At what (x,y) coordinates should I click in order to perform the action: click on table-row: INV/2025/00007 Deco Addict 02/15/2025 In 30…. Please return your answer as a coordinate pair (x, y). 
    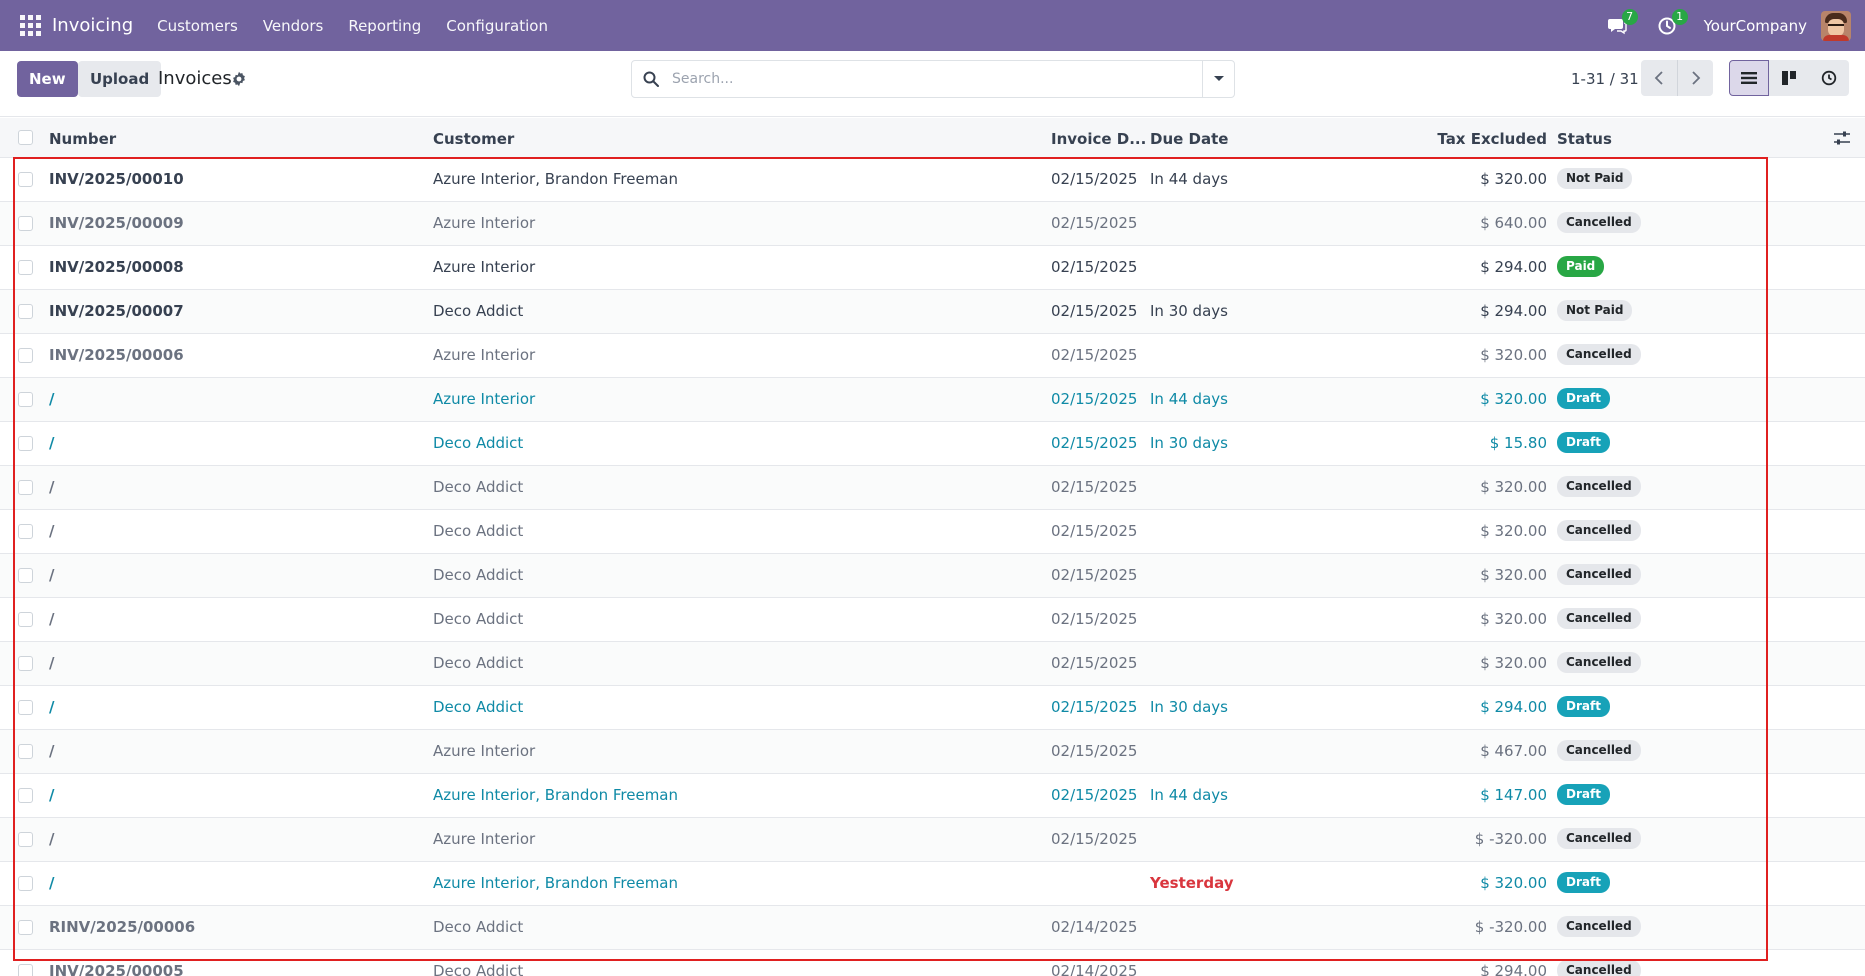
    Looking at the image, I should click on (932, 312).